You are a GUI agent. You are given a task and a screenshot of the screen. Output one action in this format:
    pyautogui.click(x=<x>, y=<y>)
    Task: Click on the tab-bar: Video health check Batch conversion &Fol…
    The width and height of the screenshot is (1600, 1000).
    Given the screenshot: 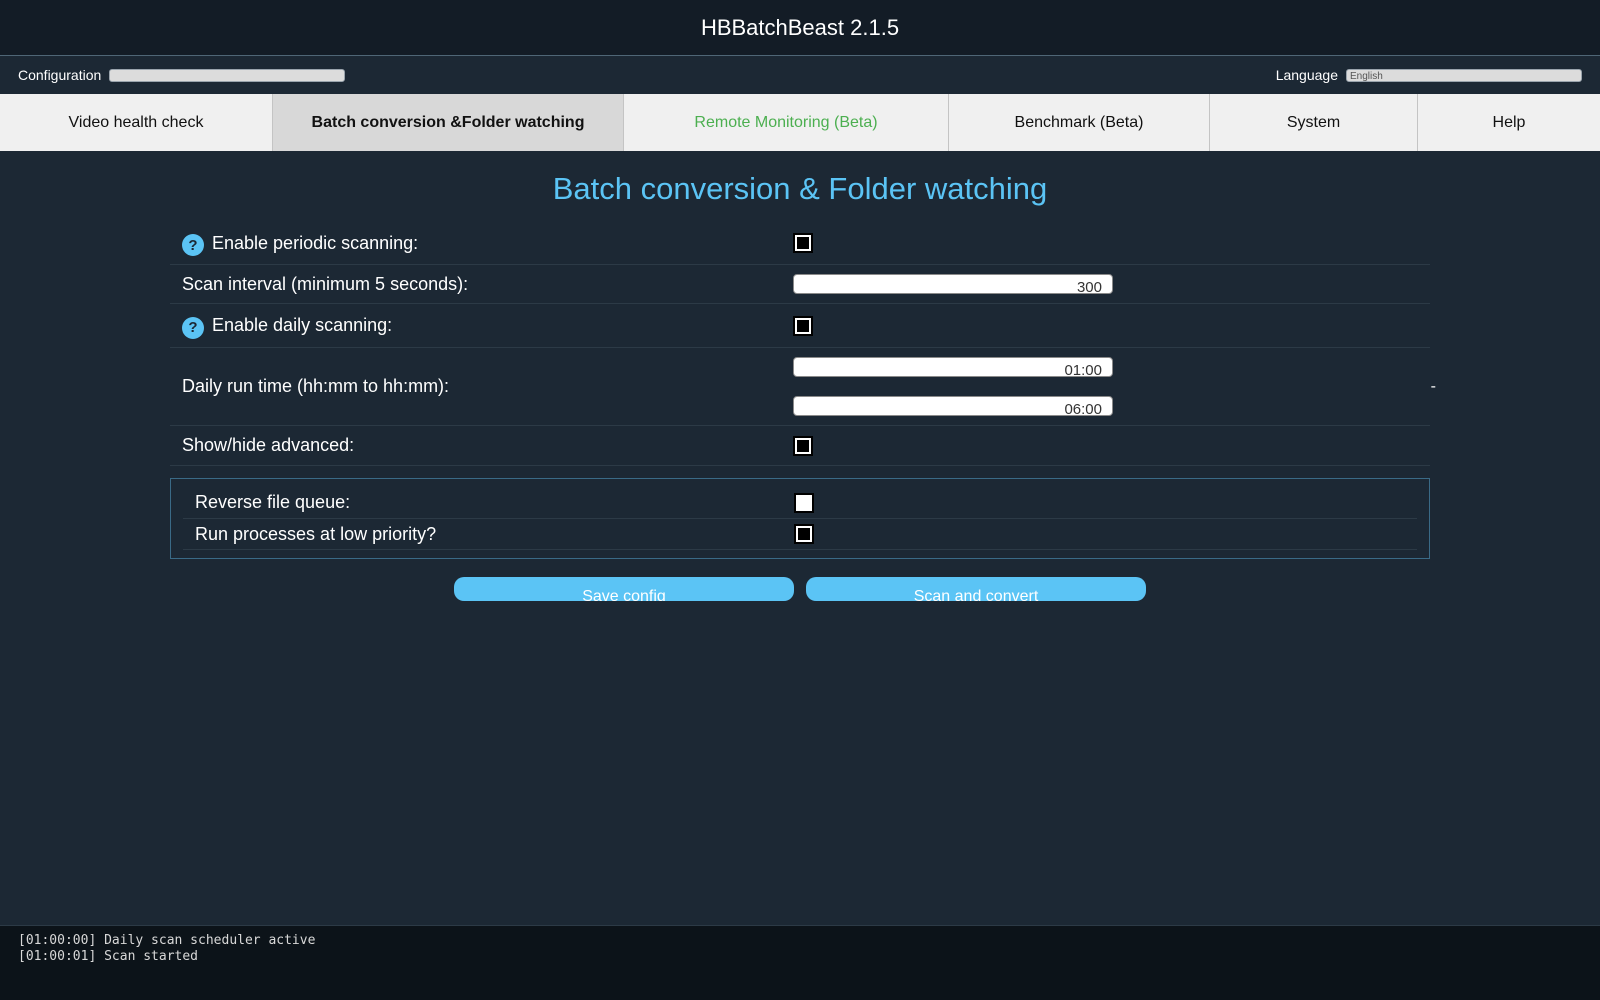 What is the action you would take?
    pyautogui.click(x=800, y=122)
    